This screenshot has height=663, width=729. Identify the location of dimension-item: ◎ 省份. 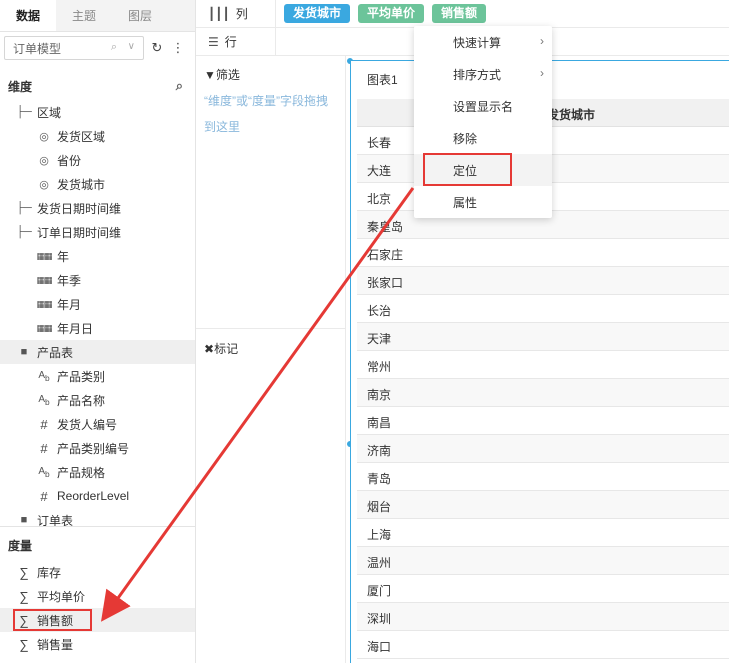
(97, 160).